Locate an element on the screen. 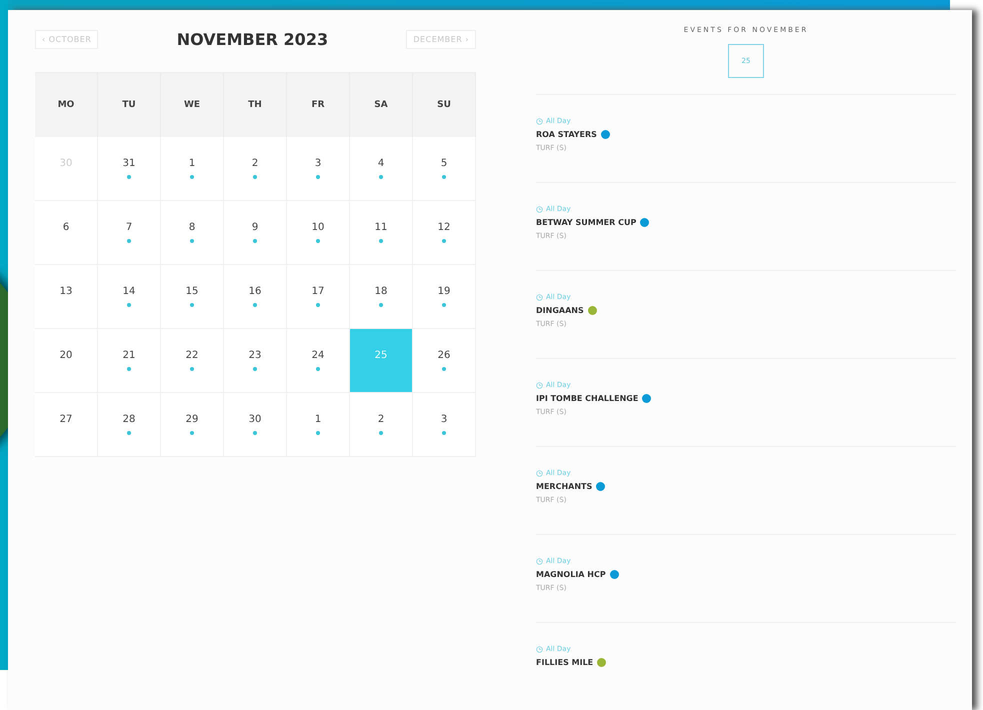 The width and height of the screenshot is (983, 710). day-number: 28 is located at coordinates (129, 419).